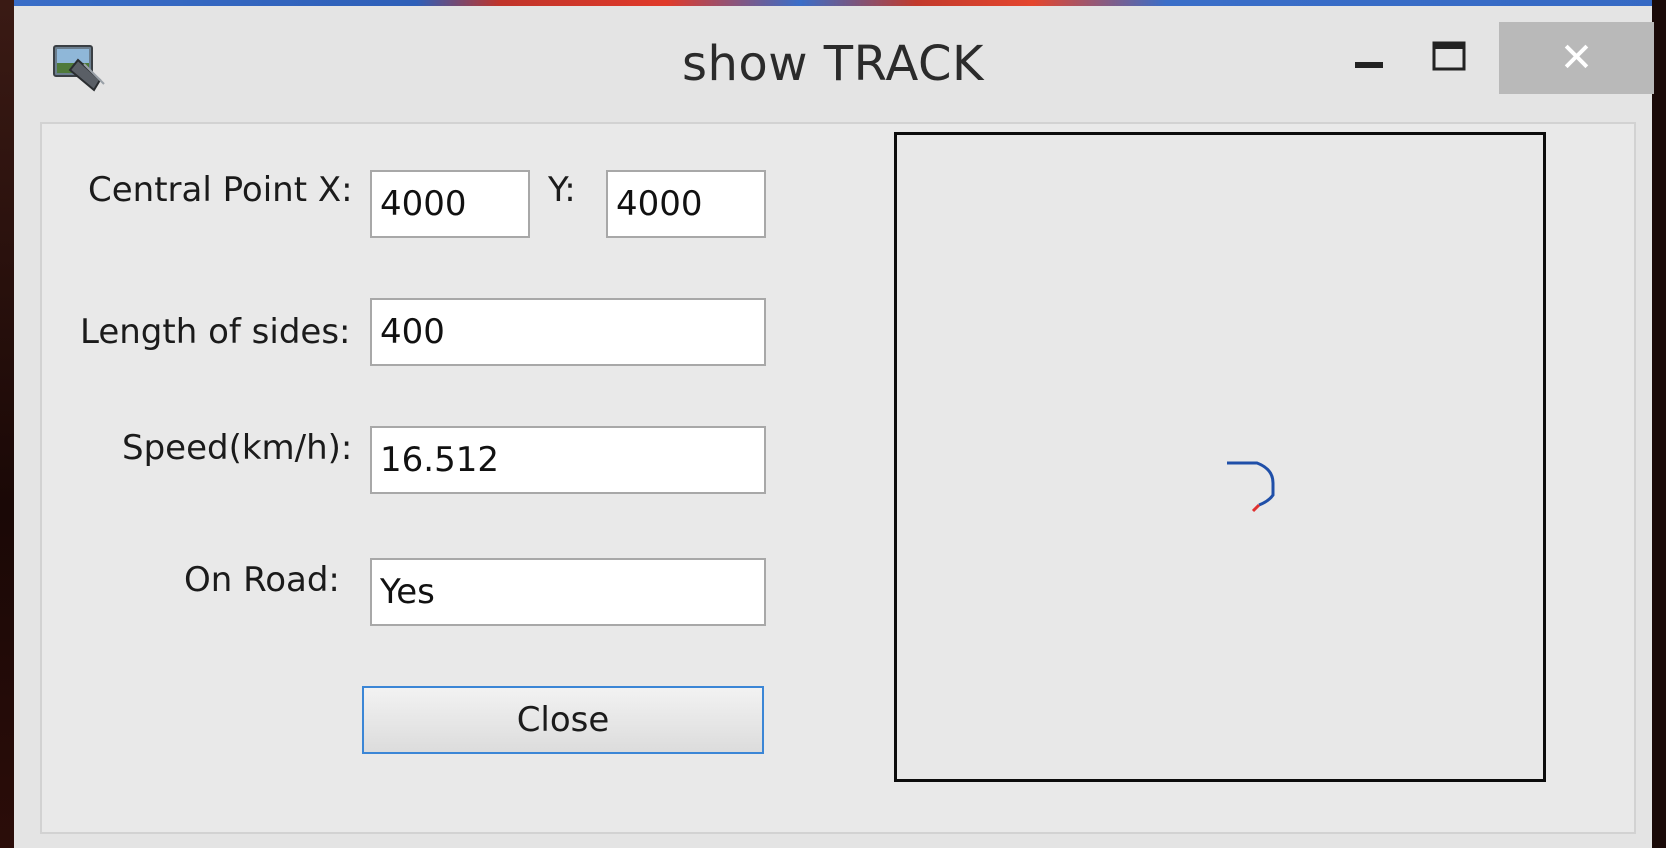  I want to click on speed-label: Speed(km/h):, so click(237, 448).